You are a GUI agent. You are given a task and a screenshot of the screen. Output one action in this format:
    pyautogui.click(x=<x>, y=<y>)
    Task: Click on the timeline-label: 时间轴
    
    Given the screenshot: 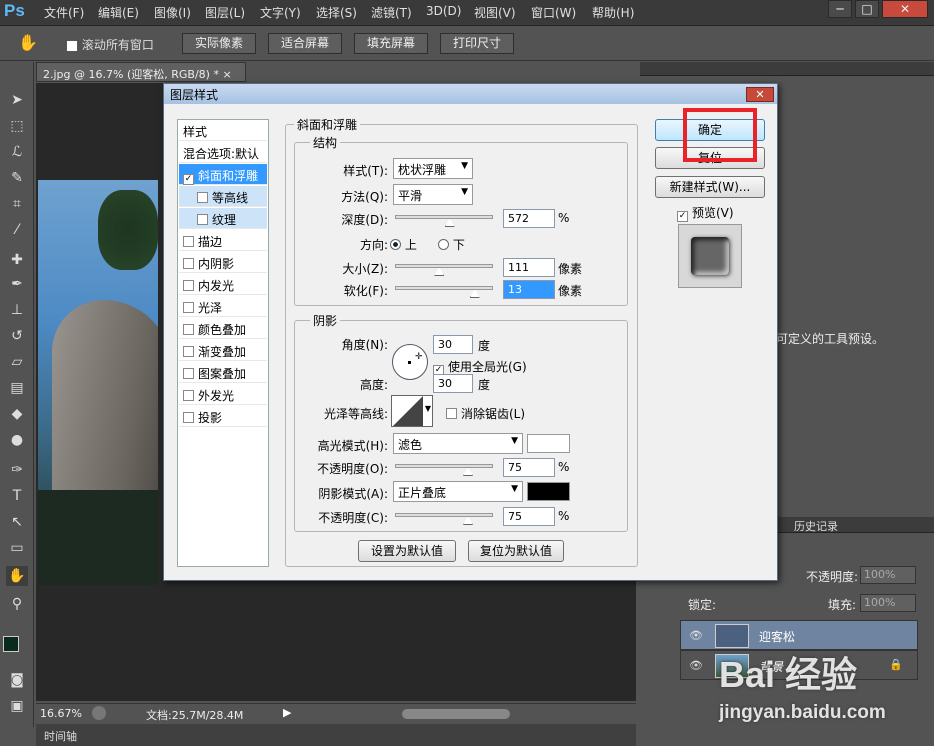 What is the action you would take?
    pyautogui.click(x=60, y=736)
    